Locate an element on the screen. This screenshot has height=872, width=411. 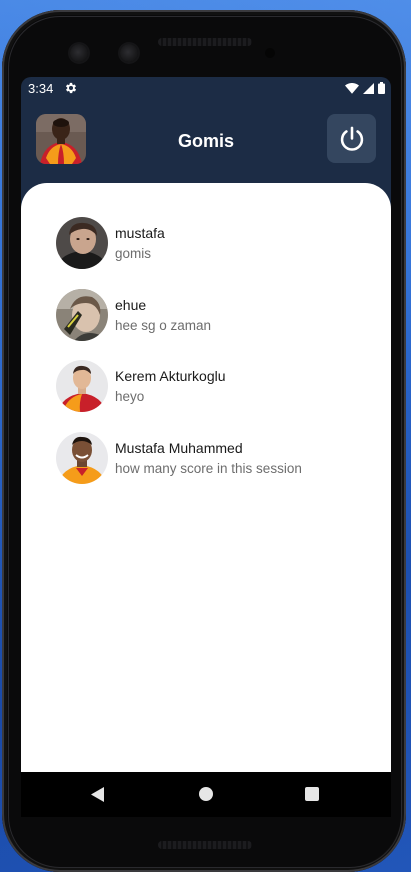
battery-icon is located at coordinates (381, 88).